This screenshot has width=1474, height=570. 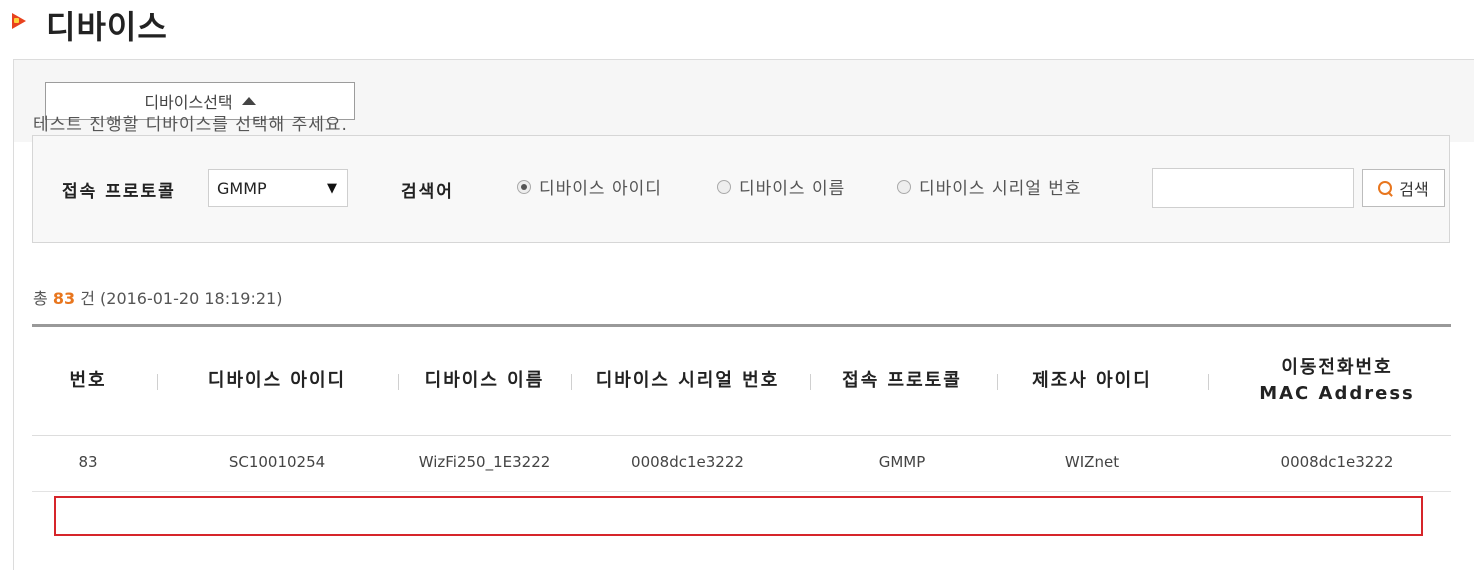 I want to click on search-icon, so click(x=1385, y=188).